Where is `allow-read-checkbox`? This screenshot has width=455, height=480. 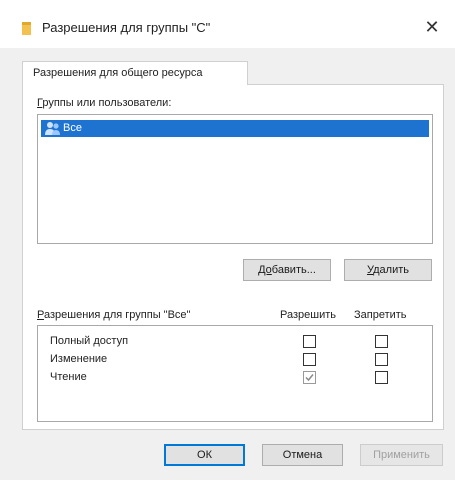
allow-read-checkbox is located at coordinates (309, 377).